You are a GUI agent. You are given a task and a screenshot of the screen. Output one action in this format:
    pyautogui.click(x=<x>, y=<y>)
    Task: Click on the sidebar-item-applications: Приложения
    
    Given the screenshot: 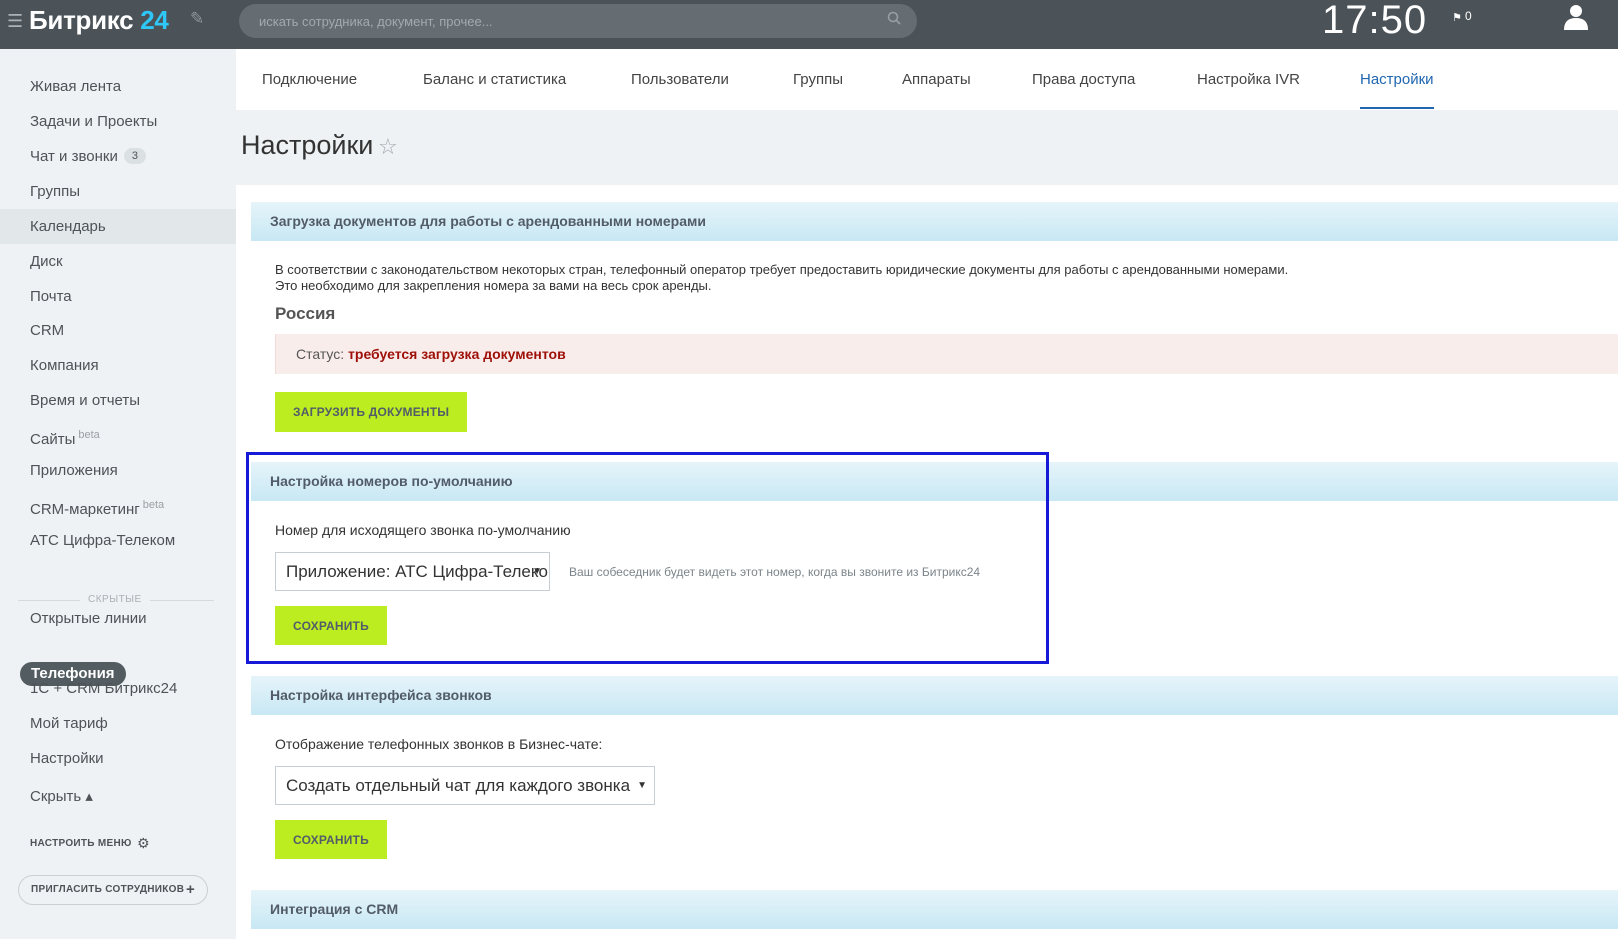 What is the action you would take?
    pyautogui.click(x=118, y=470)
    